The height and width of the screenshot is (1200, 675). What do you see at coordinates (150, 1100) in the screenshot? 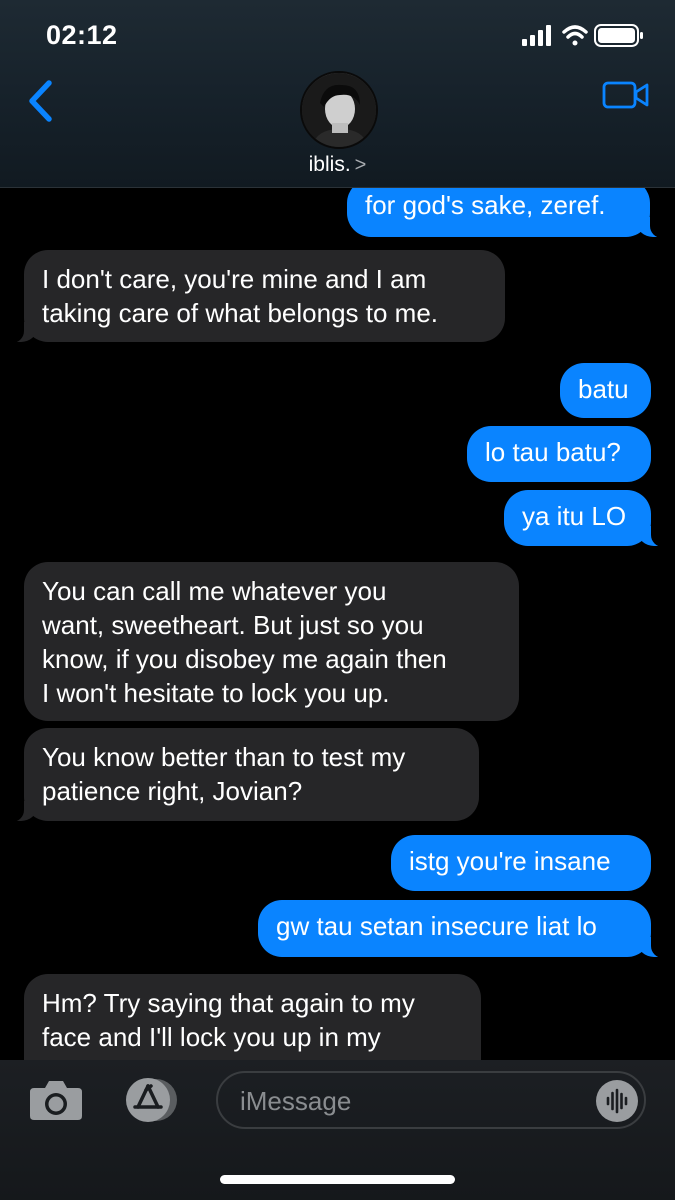
I see `app-store-icon` at bounding box center [150, 1100].